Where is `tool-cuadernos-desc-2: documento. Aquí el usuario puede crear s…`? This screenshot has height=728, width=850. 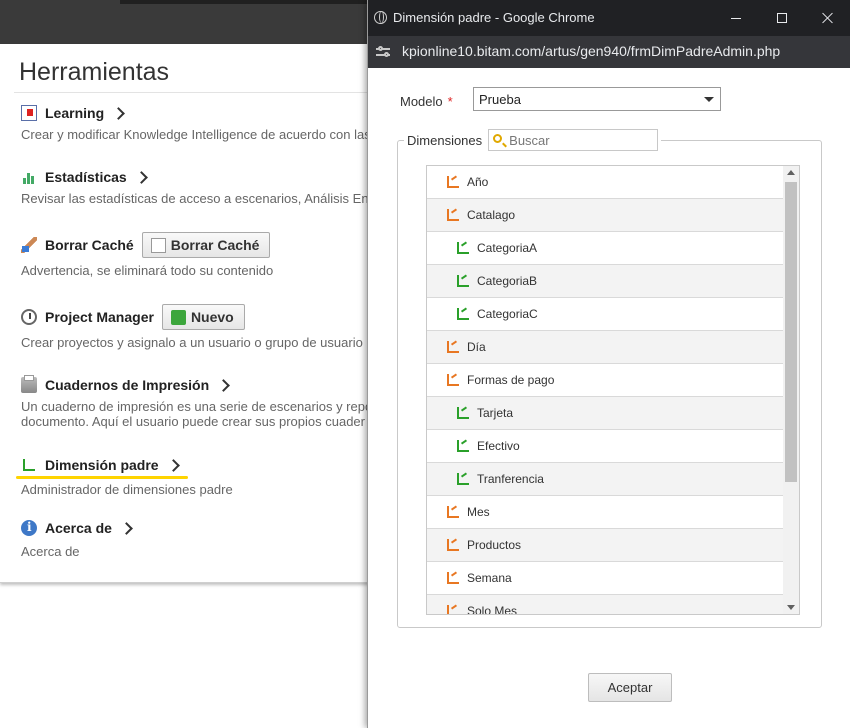
tool-cuadernos-desc-2: documento. Aquí el usuario puede crear s… is located at coordinates (193, 421).